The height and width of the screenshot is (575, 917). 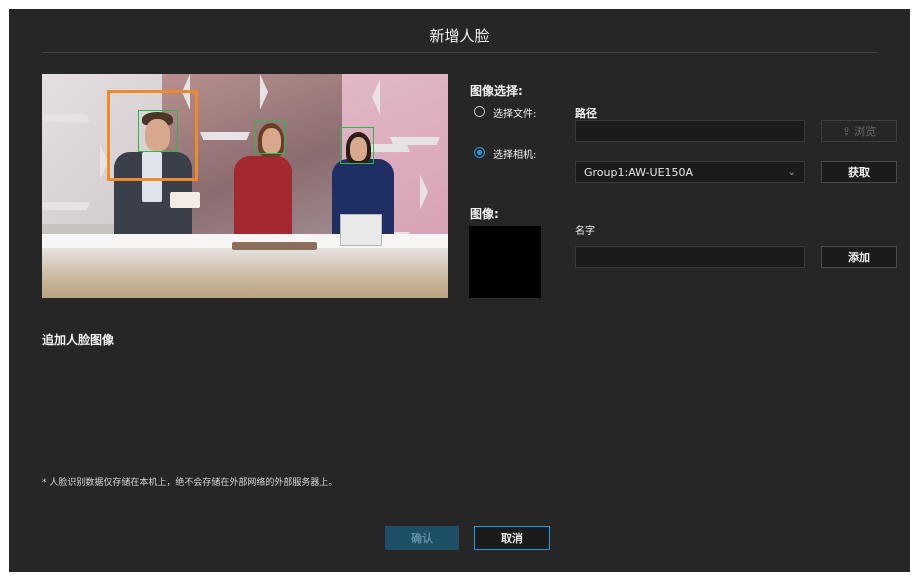 I want to click on select-camera-label: 选择相机:, so click(x=515, y=155).